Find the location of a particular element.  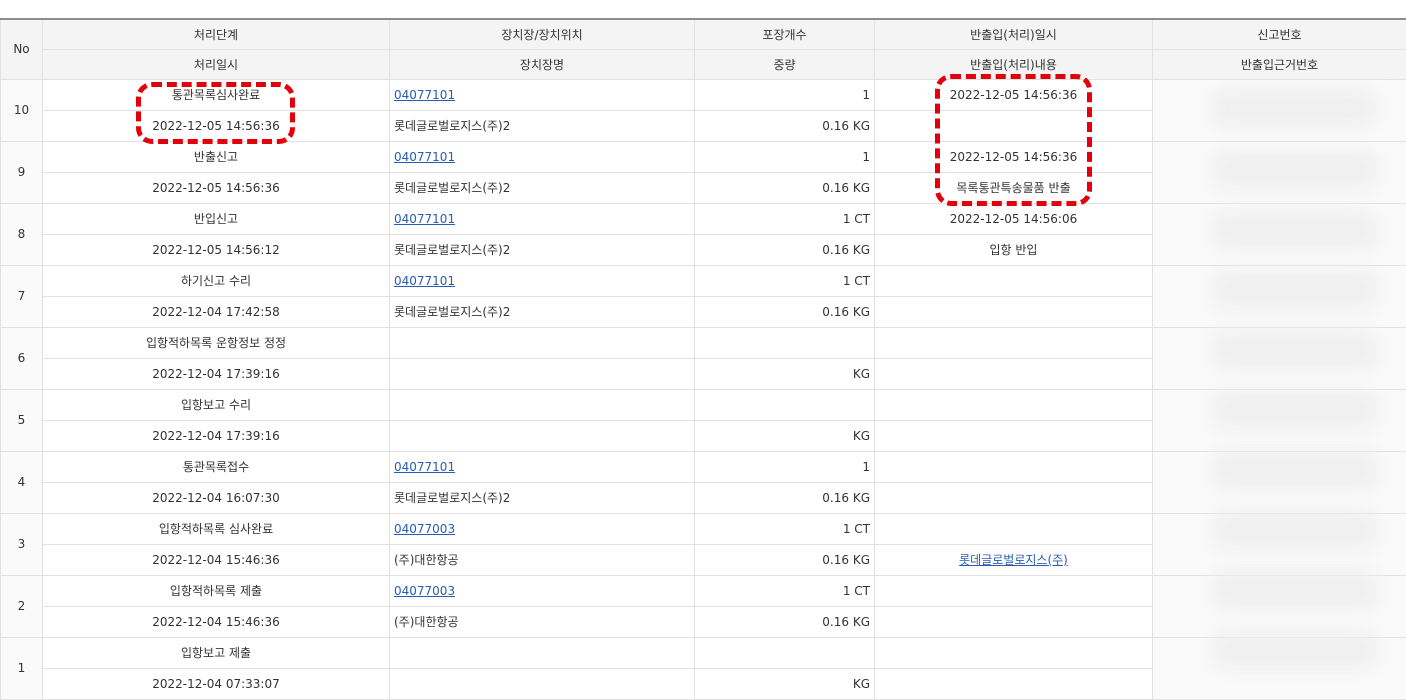

table-row: 6입항적하목록 운항정보 정정 is located at coordinates (703, 342).